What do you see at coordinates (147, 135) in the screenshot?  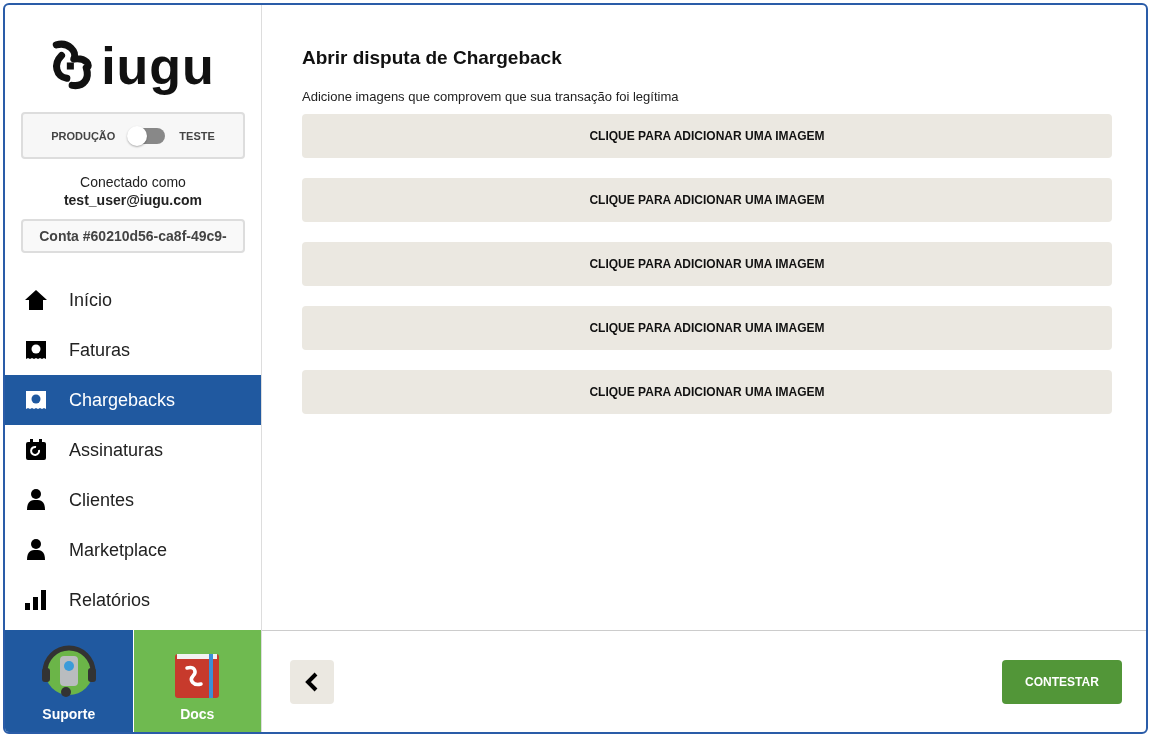 I see `environment-toggle` at bounding box center [147, 135].